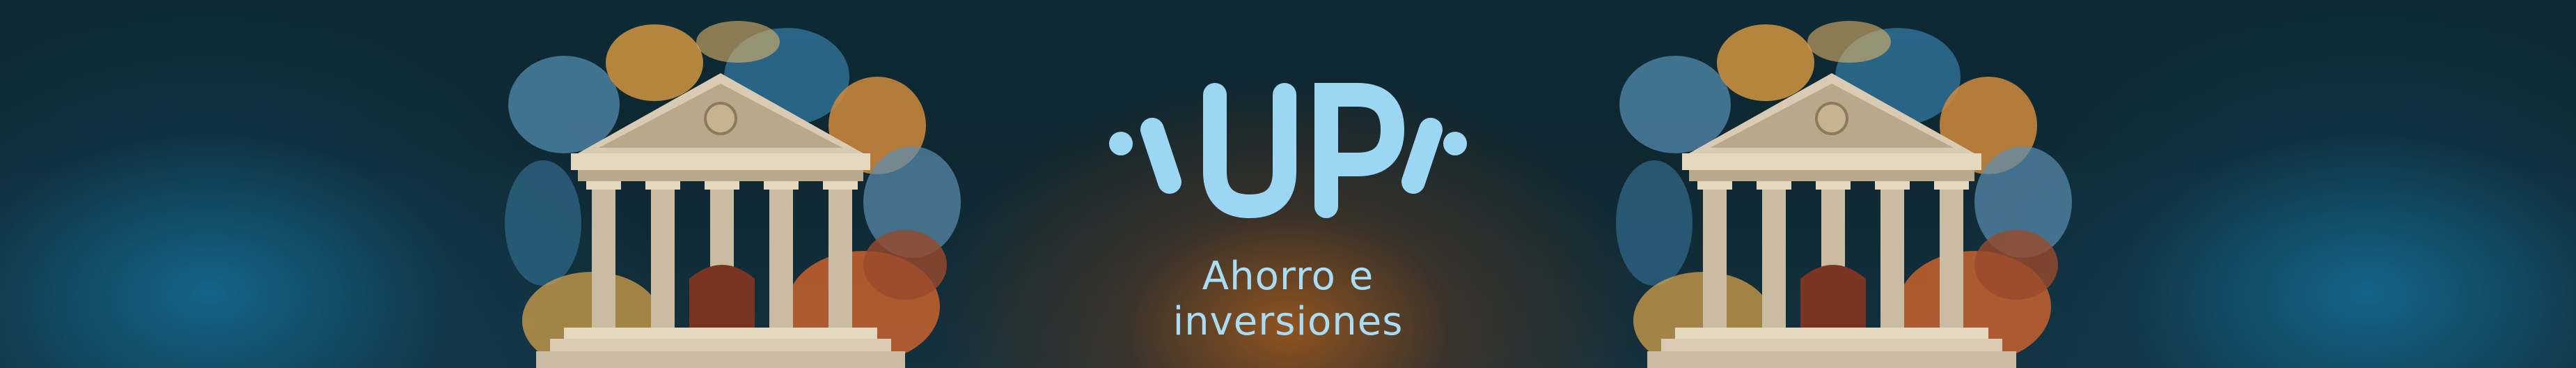  Describe the element at coordinates (1288, 151) in the screenshot. I see `up-logo` at that location.